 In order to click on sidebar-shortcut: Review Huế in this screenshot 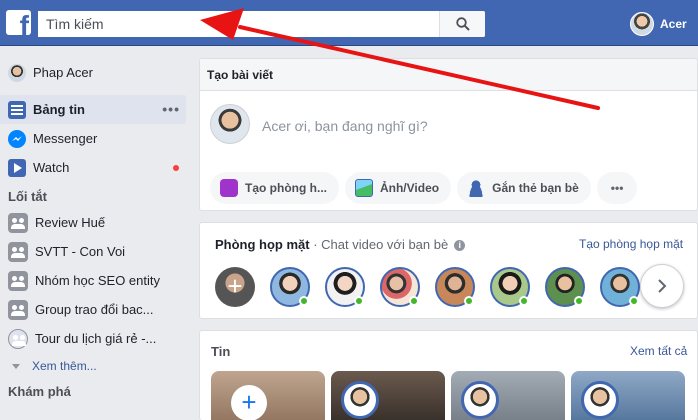, I will do `click(95, 222)`.